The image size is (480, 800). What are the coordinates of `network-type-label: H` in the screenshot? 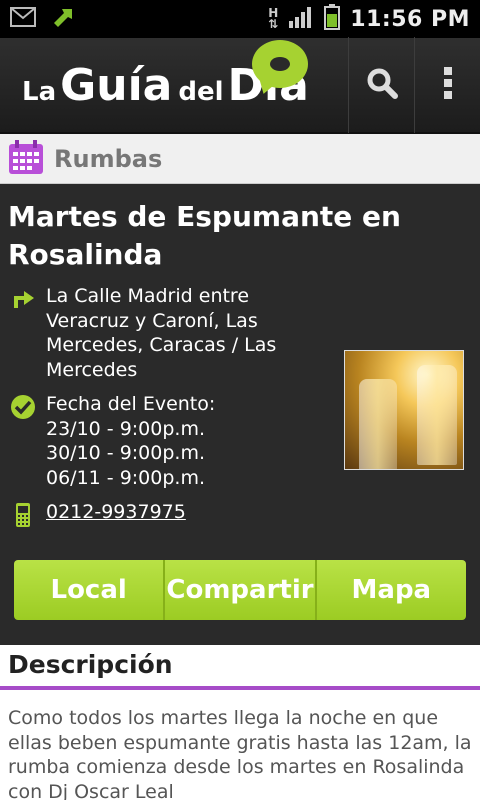 It's located at (273, 13).